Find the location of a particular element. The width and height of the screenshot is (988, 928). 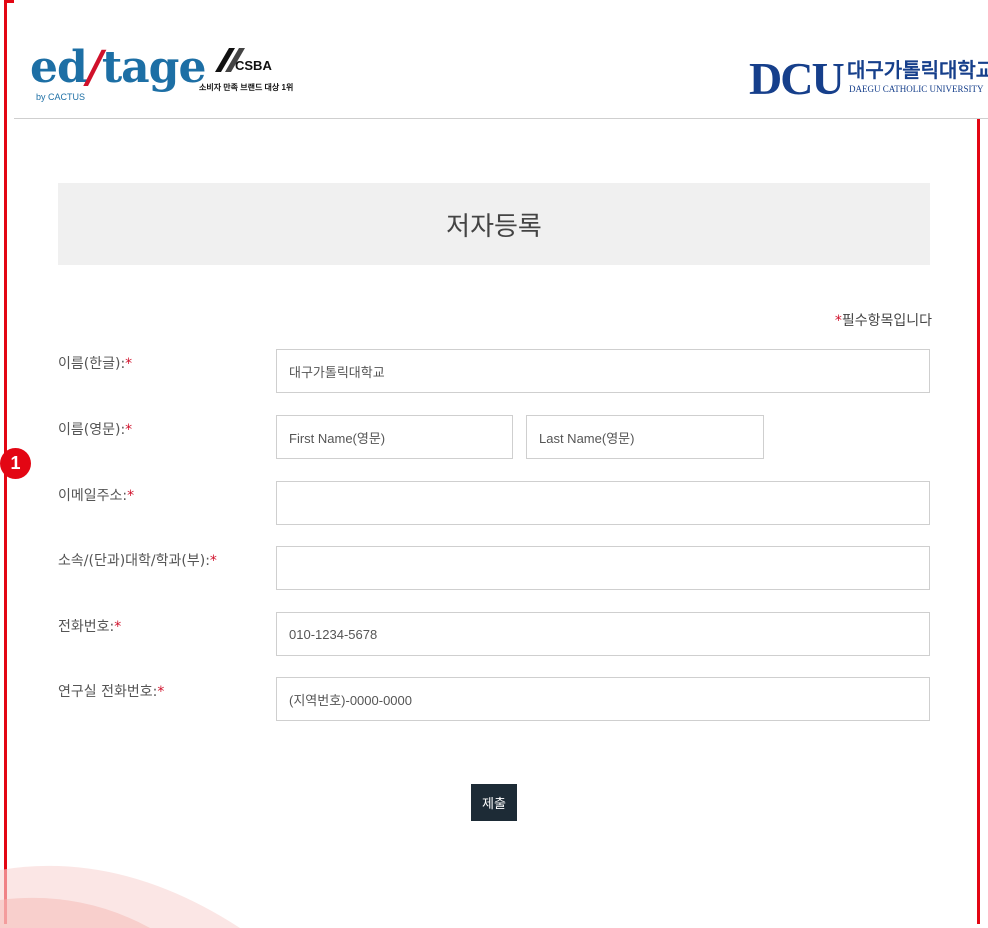

page-title-bar: 저자등록 is located at coordinates (494, 224).